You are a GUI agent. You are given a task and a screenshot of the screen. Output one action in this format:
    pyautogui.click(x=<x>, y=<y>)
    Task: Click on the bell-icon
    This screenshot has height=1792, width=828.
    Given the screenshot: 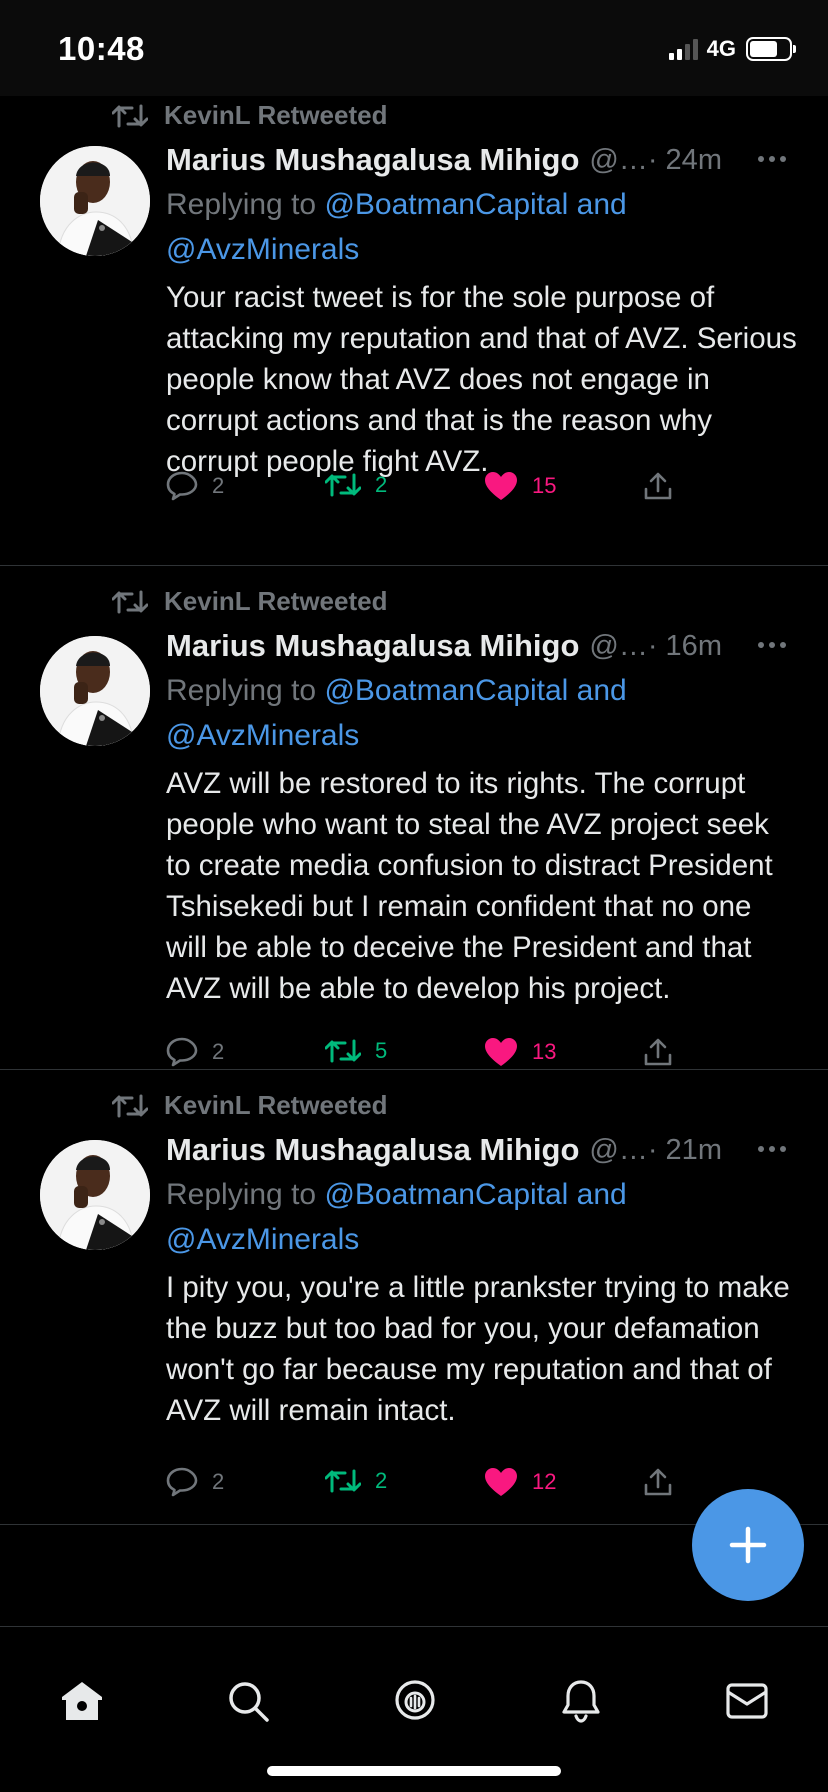 What is the action you would take?
    pyautogui.click(x=581, y=1701)
    